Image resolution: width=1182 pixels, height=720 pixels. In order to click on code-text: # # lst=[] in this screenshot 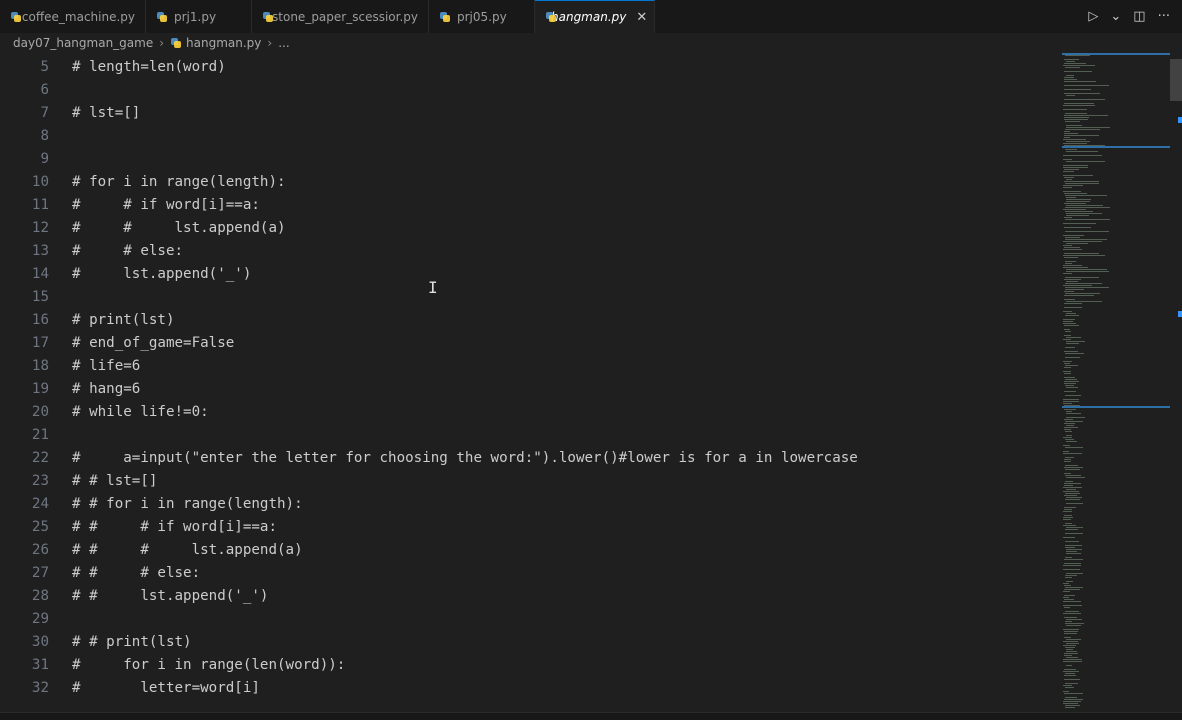, I will do `click(114, 481)`.